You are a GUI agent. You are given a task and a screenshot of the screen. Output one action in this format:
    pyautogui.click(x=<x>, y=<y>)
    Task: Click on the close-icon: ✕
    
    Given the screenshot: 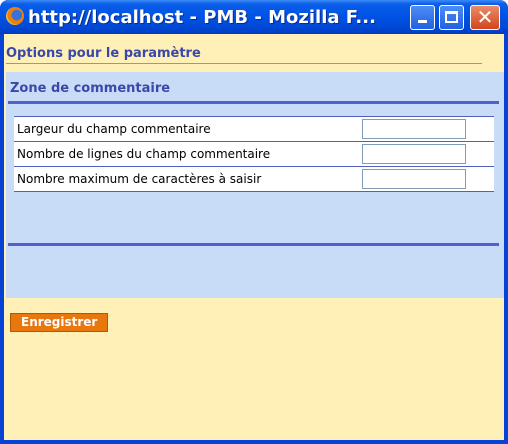 What is the action you would take?
    pyautogui.click(x=485, y=17)
    